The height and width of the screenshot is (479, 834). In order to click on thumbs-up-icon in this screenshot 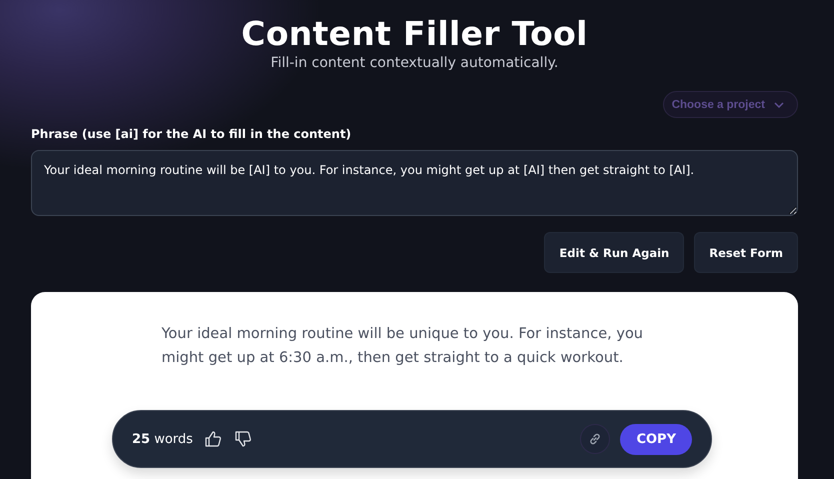, I will do `click(212, 439)`.